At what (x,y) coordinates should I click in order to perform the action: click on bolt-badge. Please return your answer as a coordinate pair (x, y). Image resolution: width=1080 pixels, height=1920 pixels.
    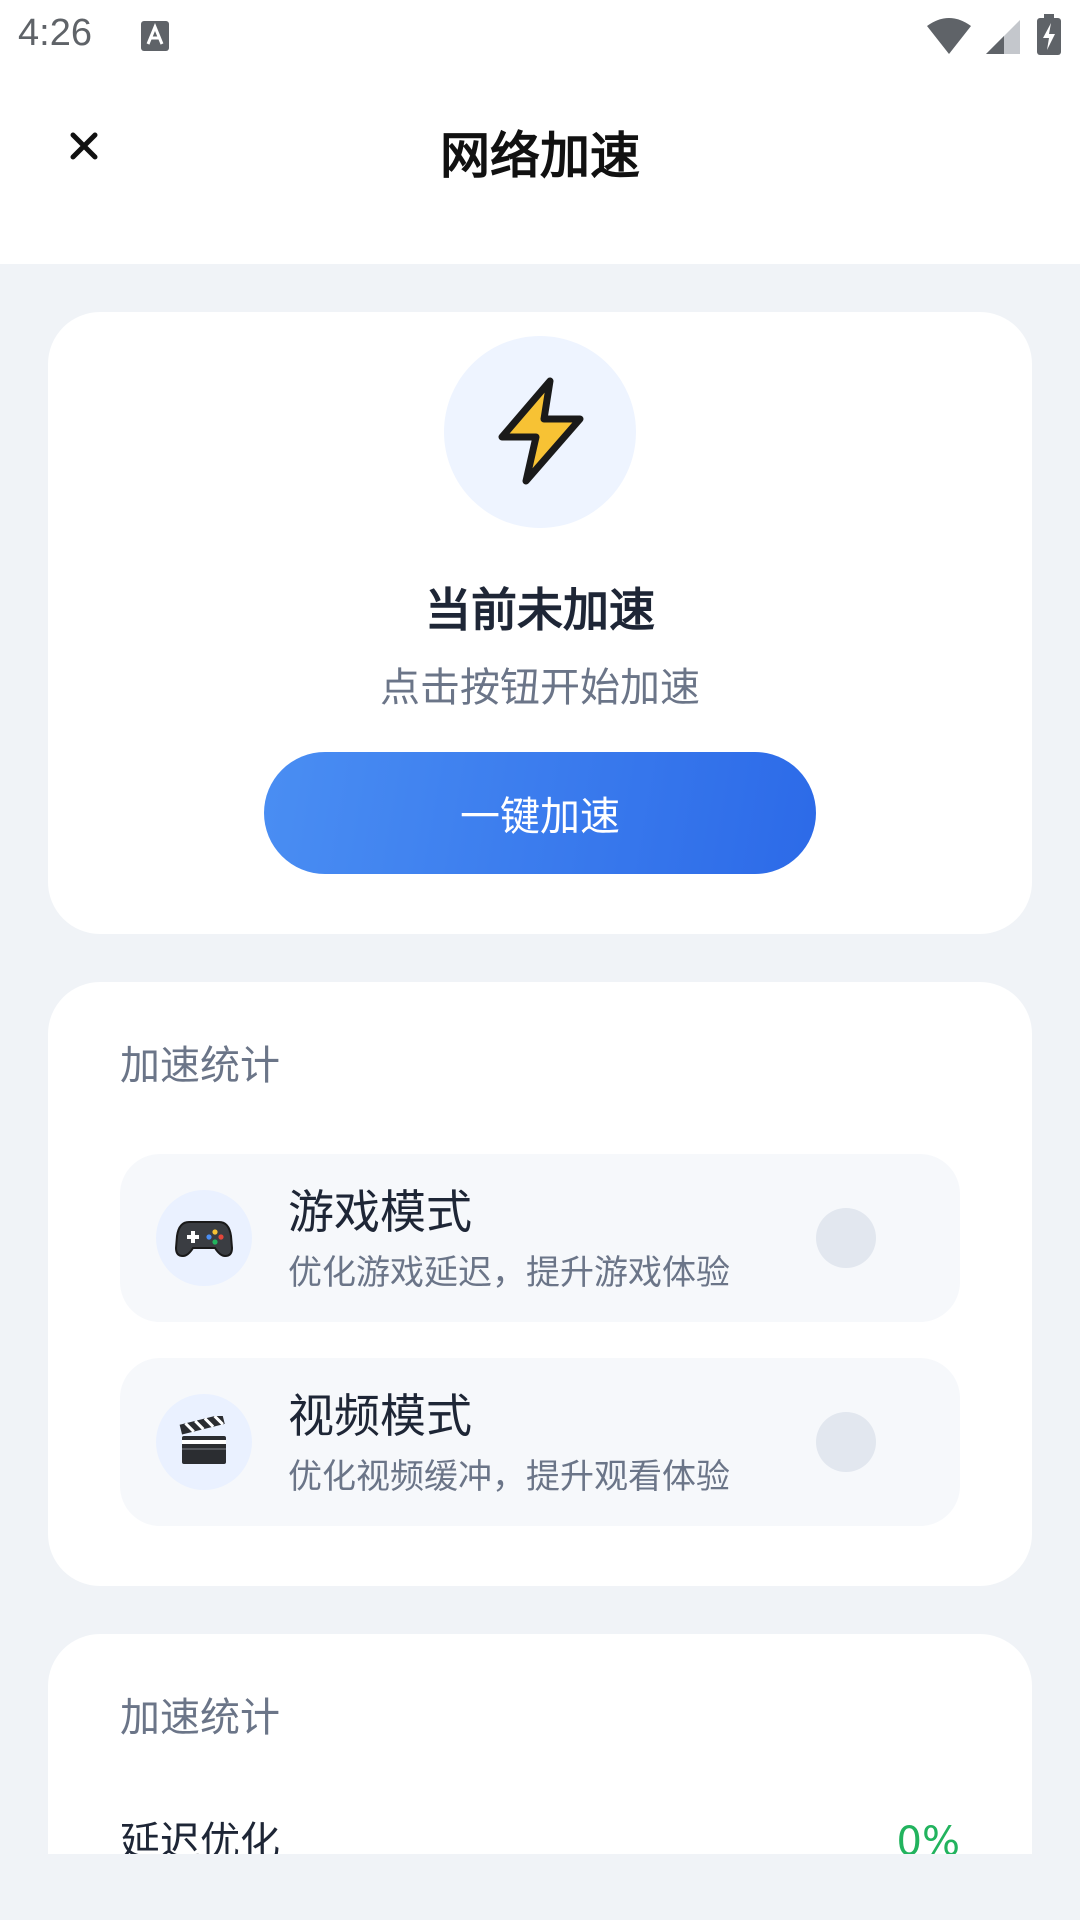
    Looking at the image, I should click on (540, 432).